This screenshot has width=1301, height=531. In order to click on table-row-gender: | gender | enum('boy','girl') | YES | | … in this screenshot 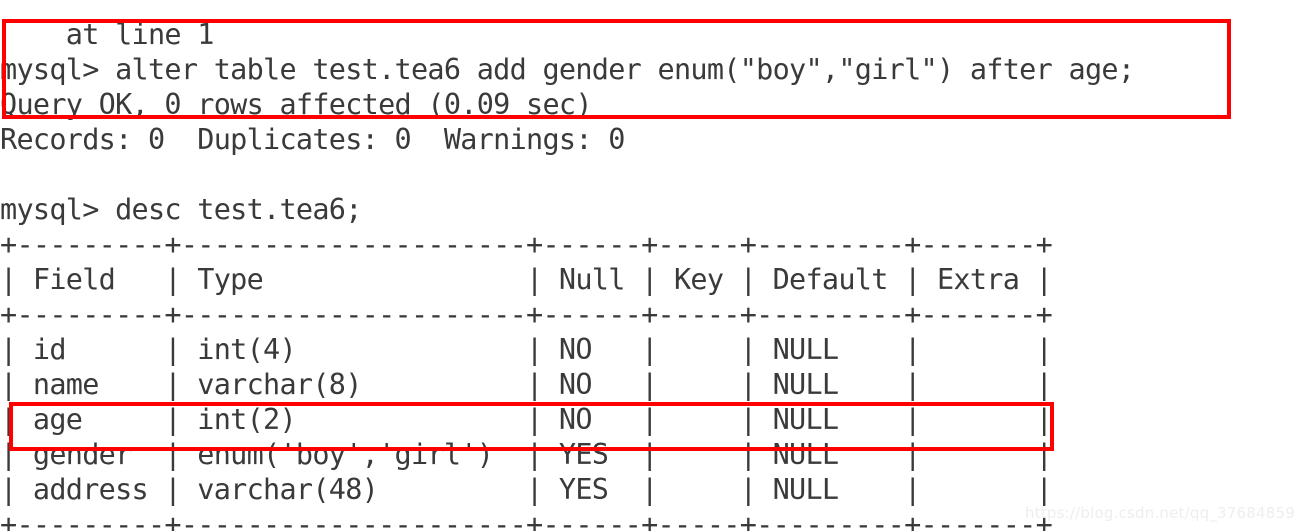, I will do `click(526, 454)`.